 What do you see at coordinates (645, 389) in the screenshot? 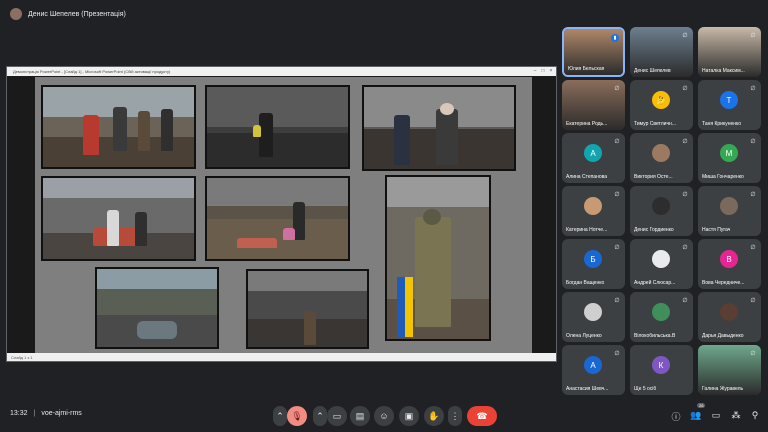
I see `participant-name: Ще 5 осіб` at bounding box center [645, 389].